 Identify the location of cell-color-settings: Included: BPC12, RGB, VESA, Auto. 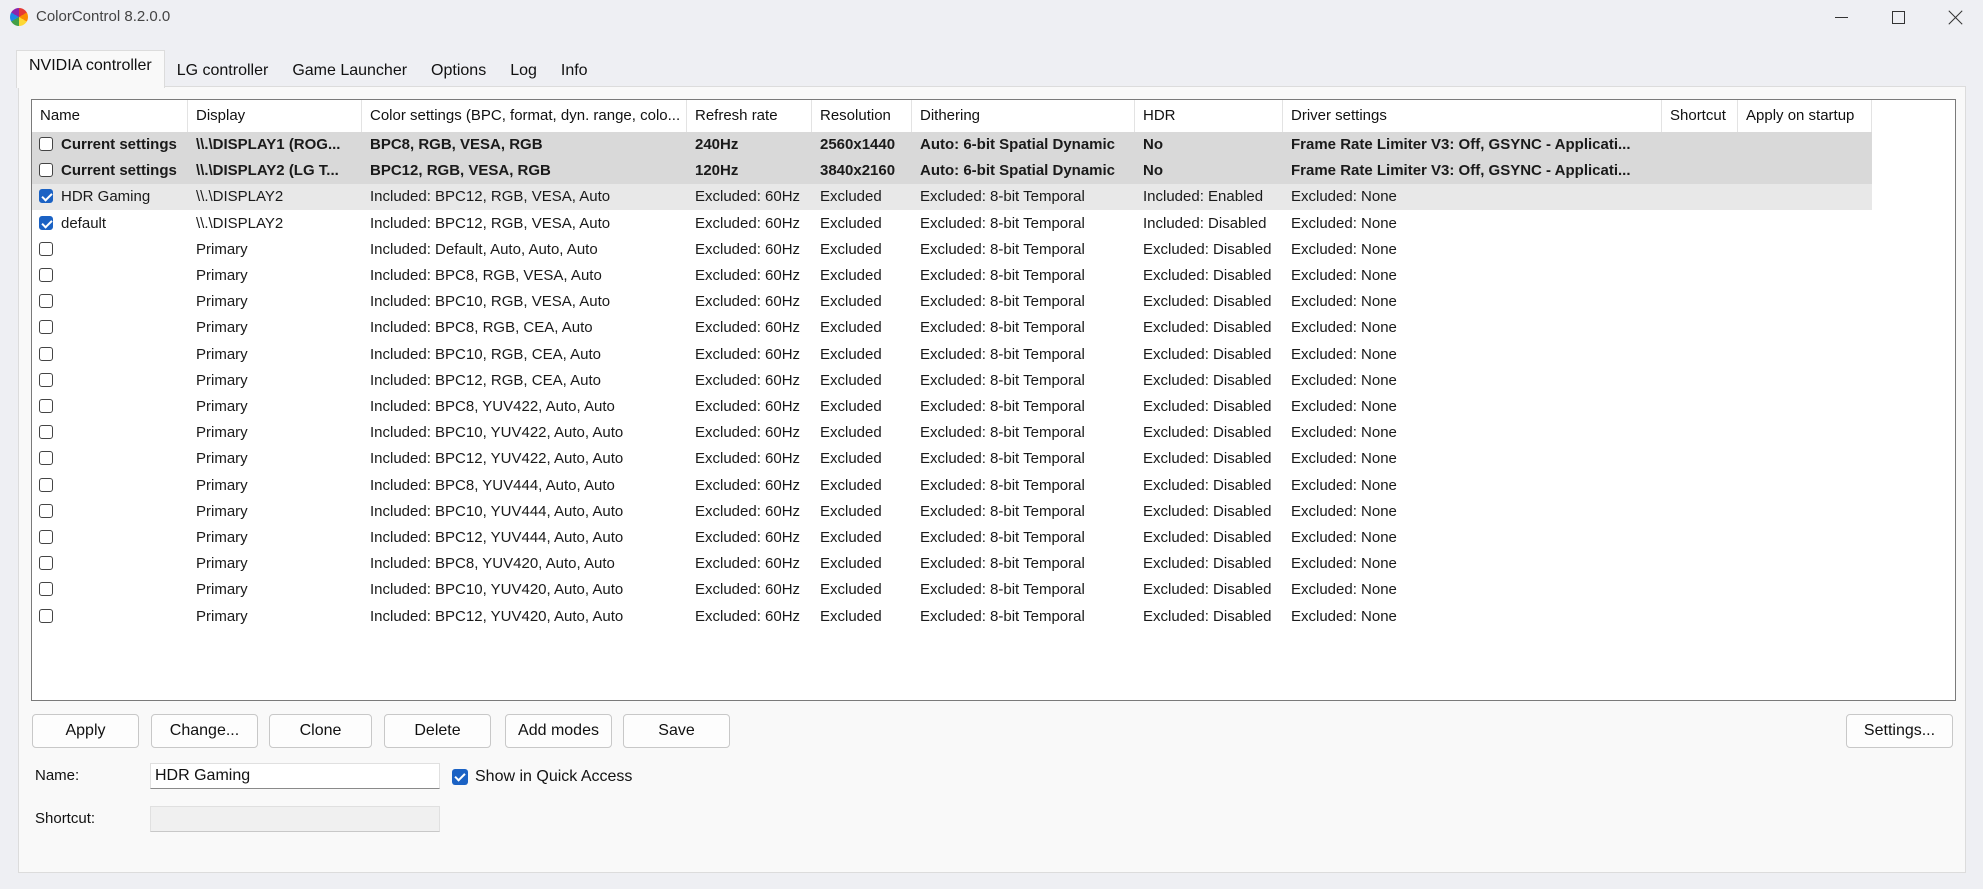
(490, 197).